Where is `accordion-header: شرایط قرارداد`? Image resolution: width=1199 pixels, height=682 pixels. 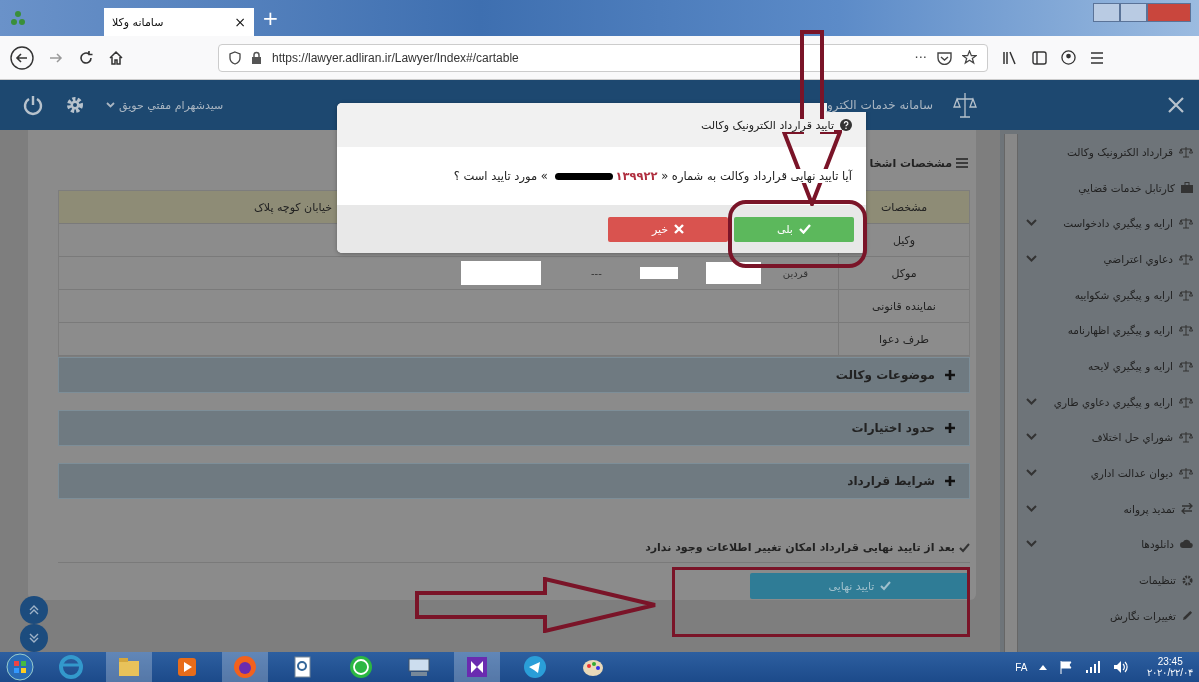 accordion-header: شرایط قرارداد is located at coordinates (514, 481).